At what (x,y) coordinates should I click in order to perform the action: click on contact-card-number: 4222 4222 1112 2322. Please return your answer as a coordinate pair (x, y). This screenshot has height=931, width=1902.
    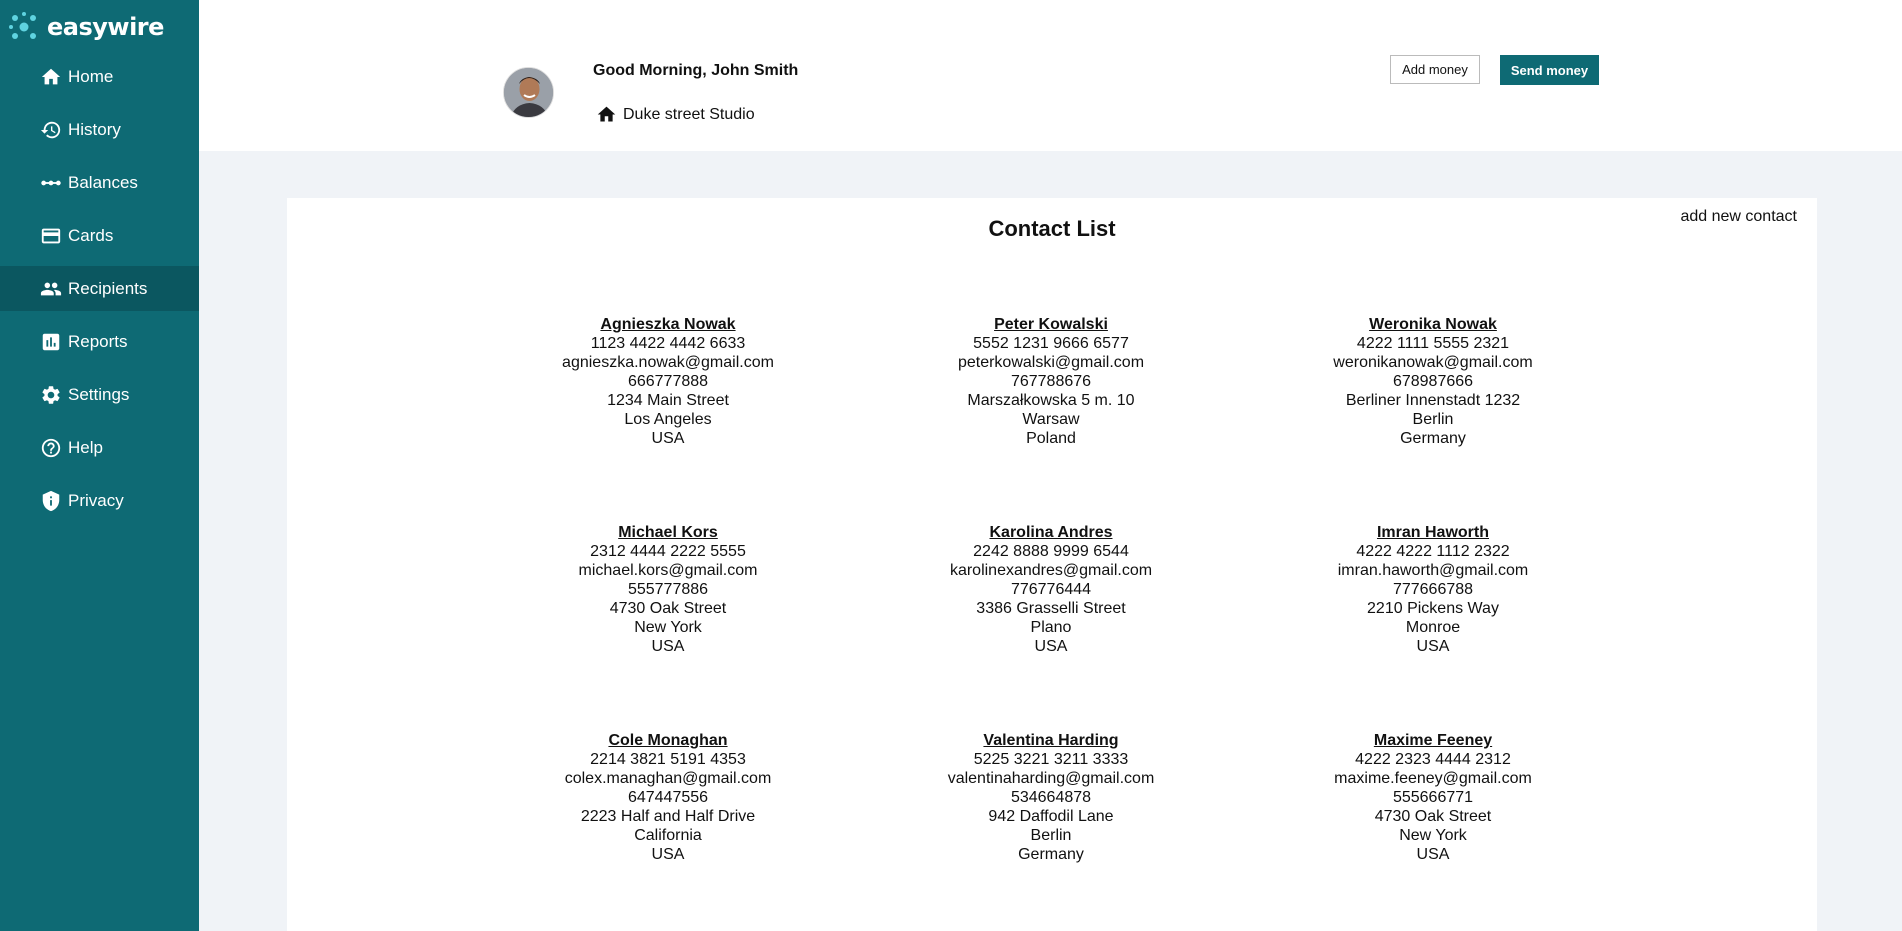
    Looking at the image, I should click on (1433, 551).